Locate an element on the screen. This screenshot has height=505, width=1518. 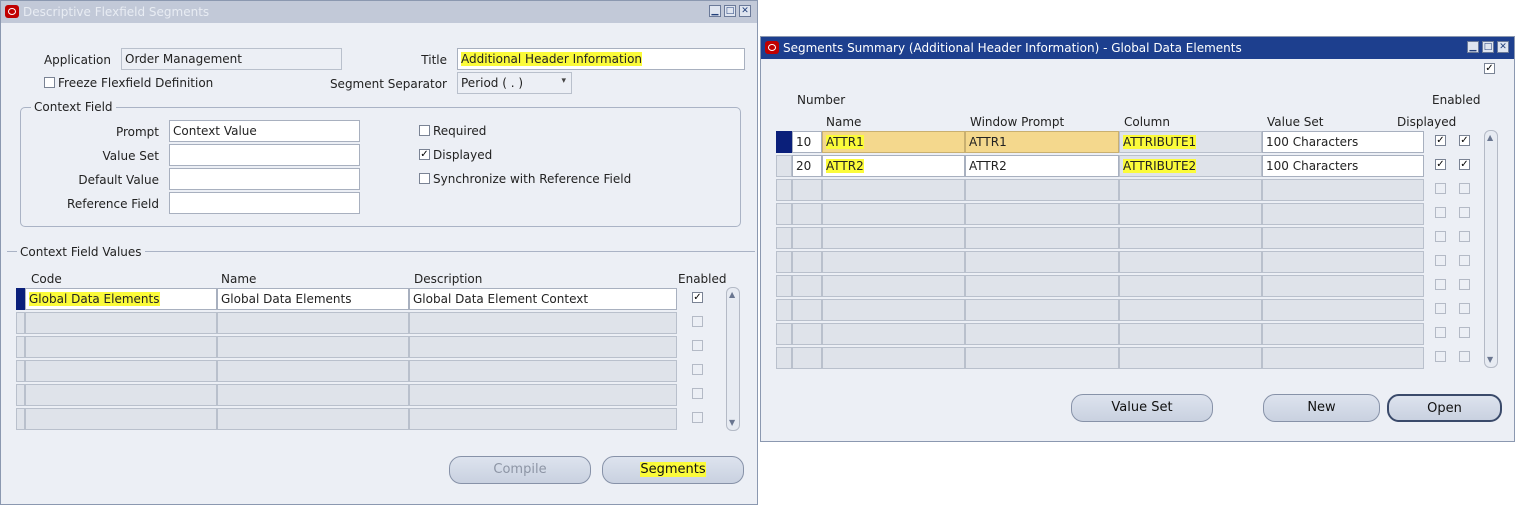
open-button: Open is located at coordinates (1444, 408).